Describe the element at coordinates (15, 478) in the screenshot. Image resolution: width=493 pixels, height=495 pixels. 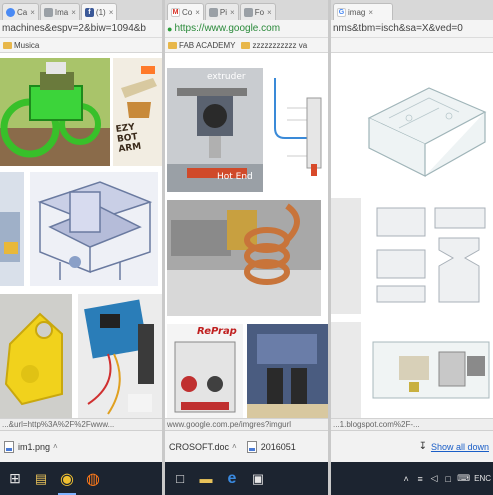
I see `windows-start-icon: ⊞` at that location.